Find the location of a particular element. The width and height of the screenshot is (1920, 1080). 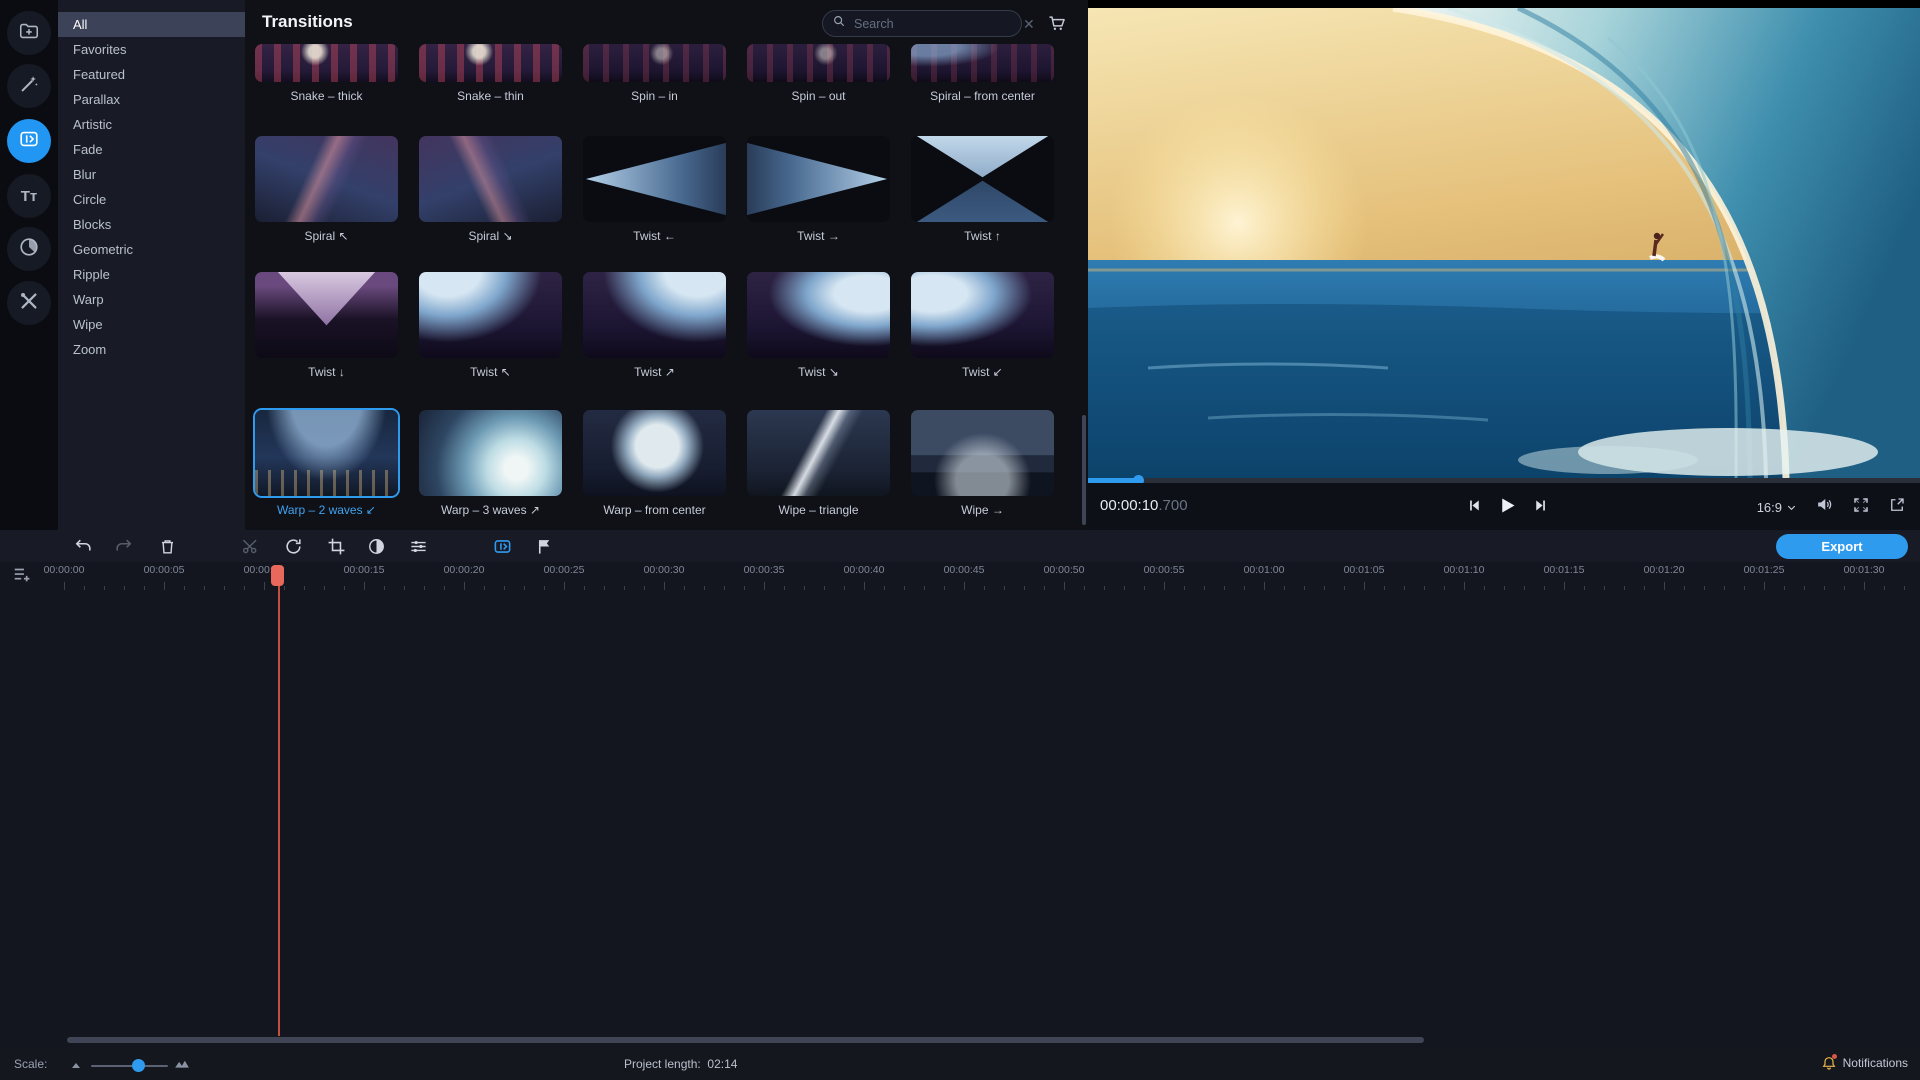

category-item-parallax: Parallax is located at coordinates (151, 99).